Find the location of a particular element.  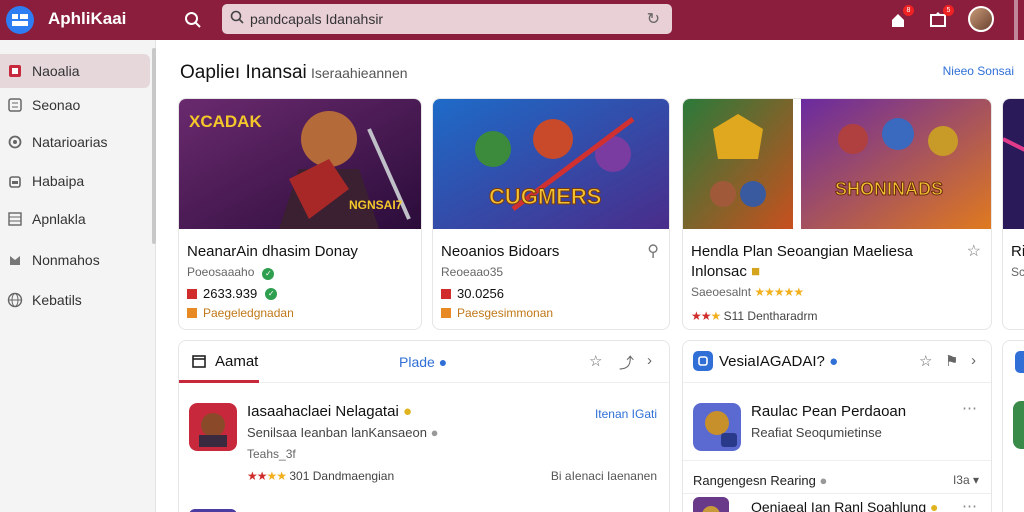

info-icon: ● is located at coordinates (823, 480).